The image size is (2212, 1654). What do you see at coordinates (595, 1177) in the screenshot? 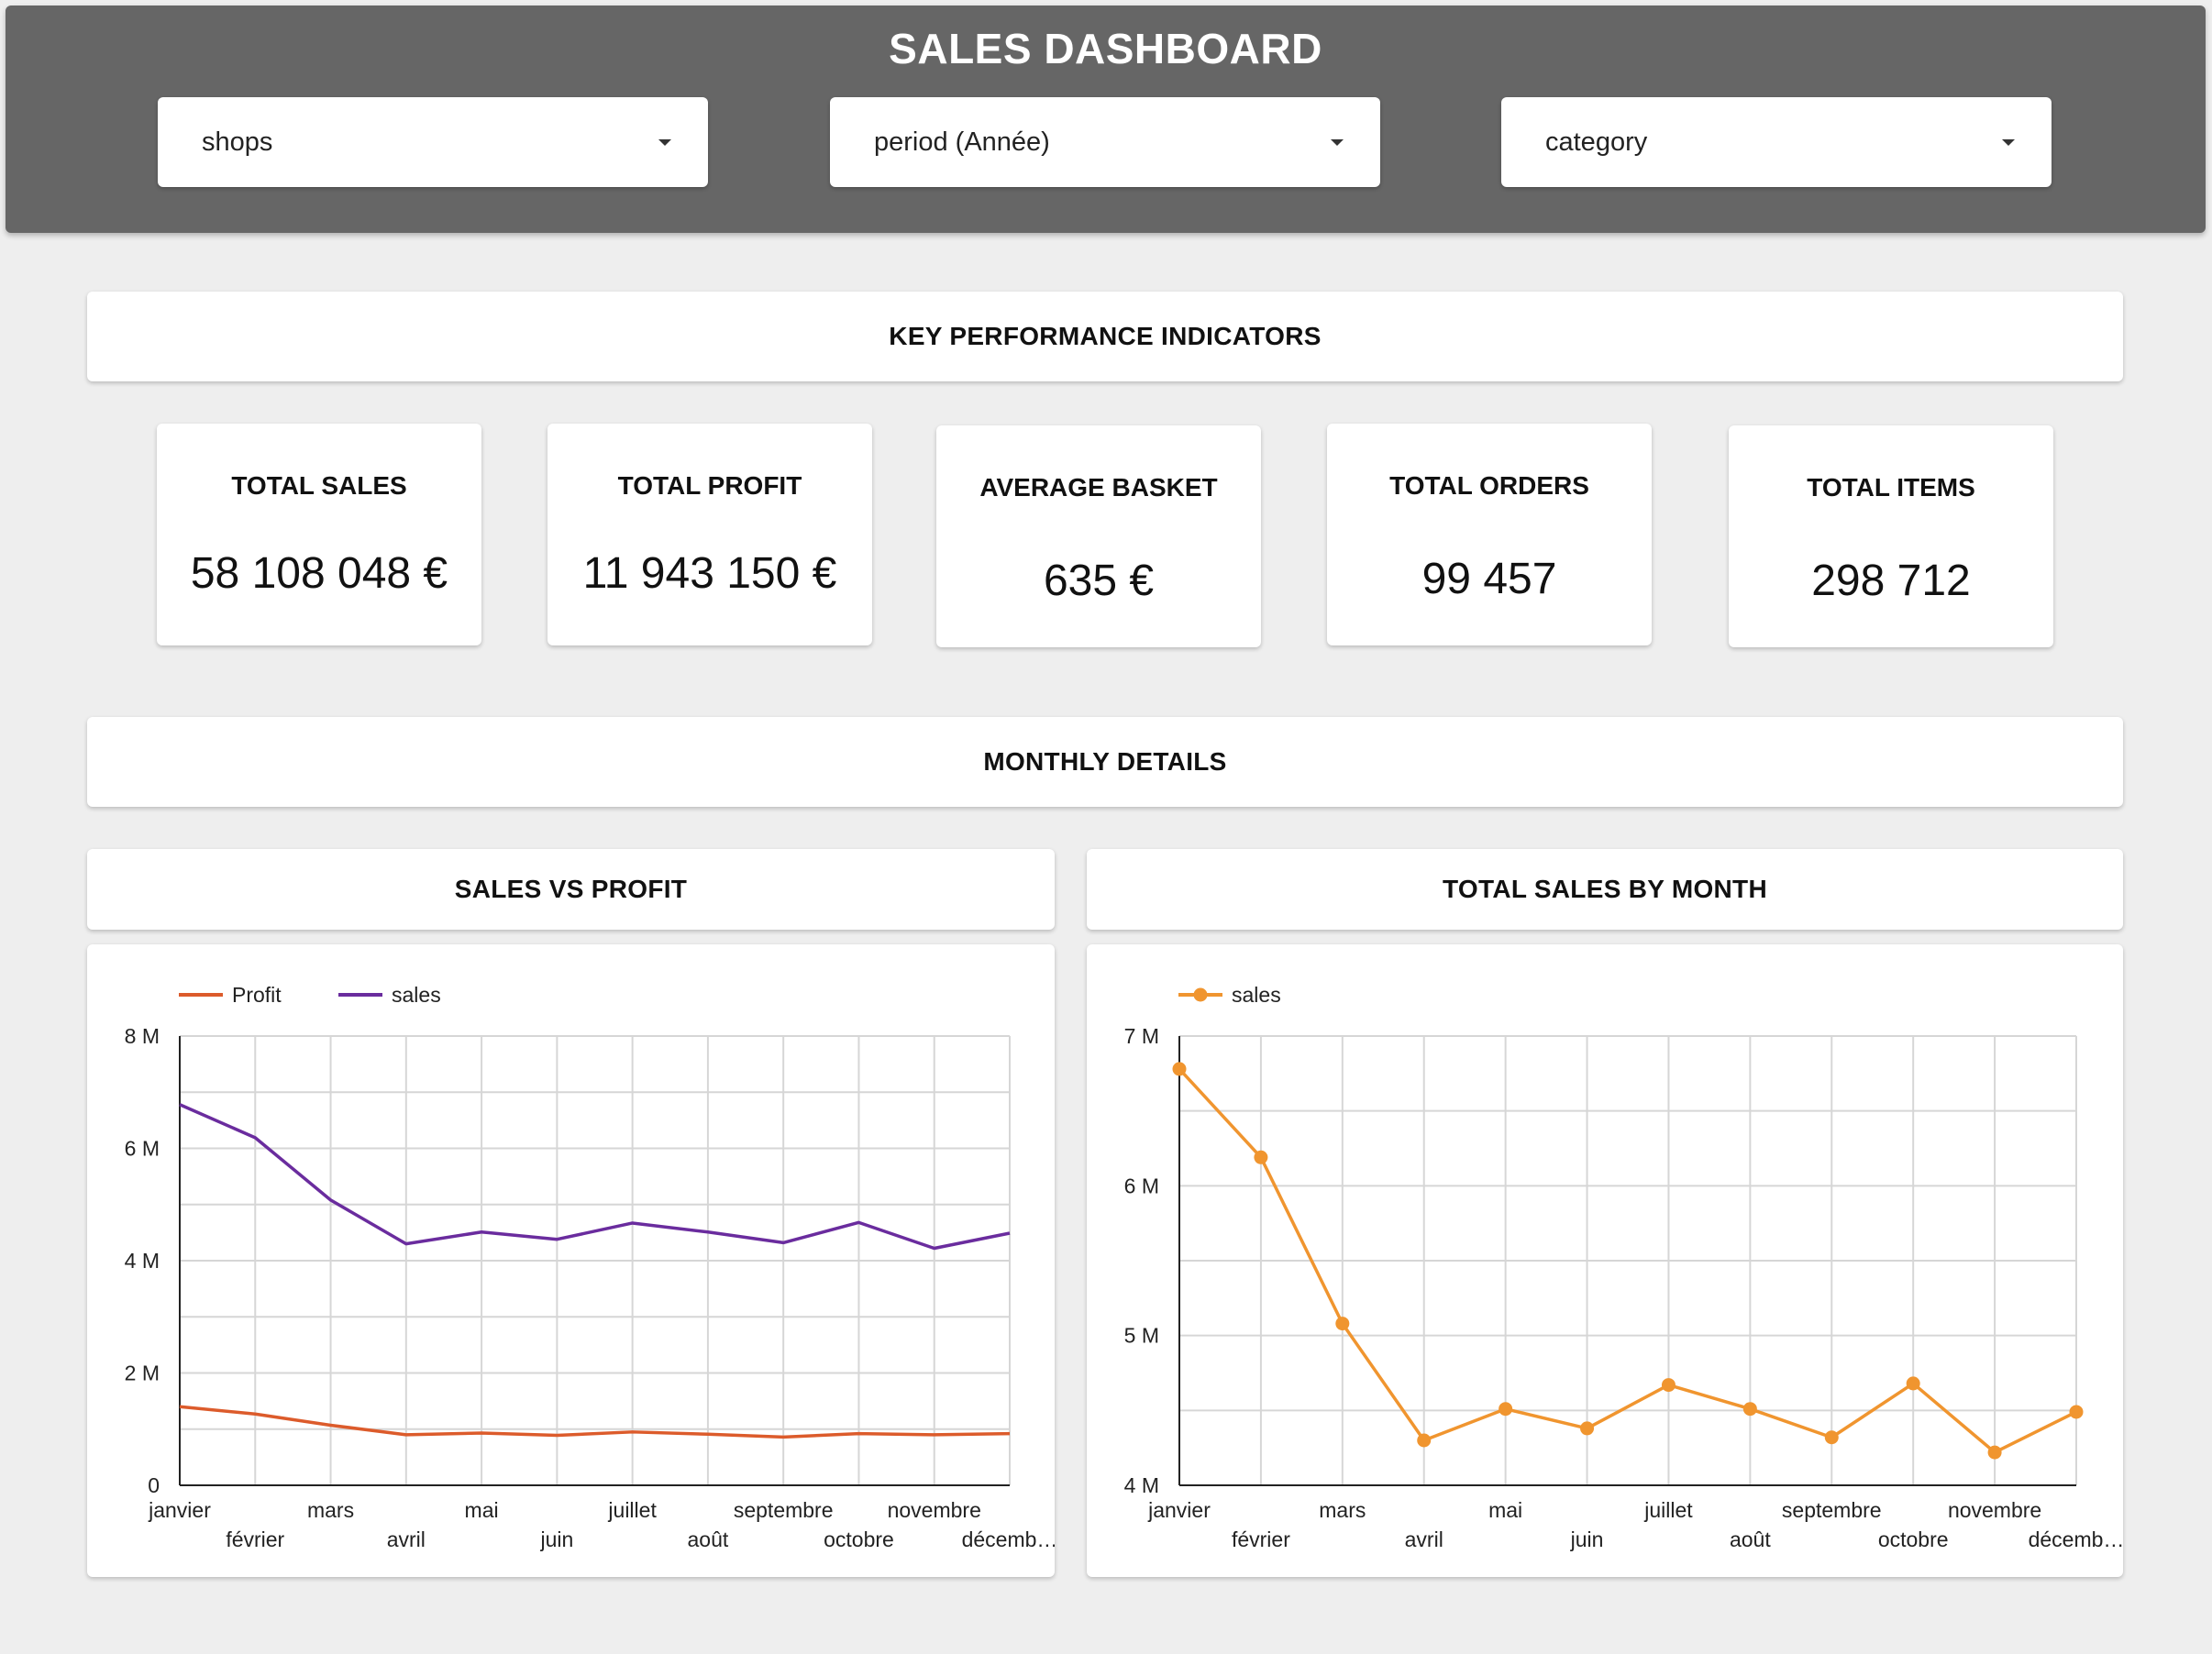
I see `series-line-sales` at bounding box center [595, 1177].